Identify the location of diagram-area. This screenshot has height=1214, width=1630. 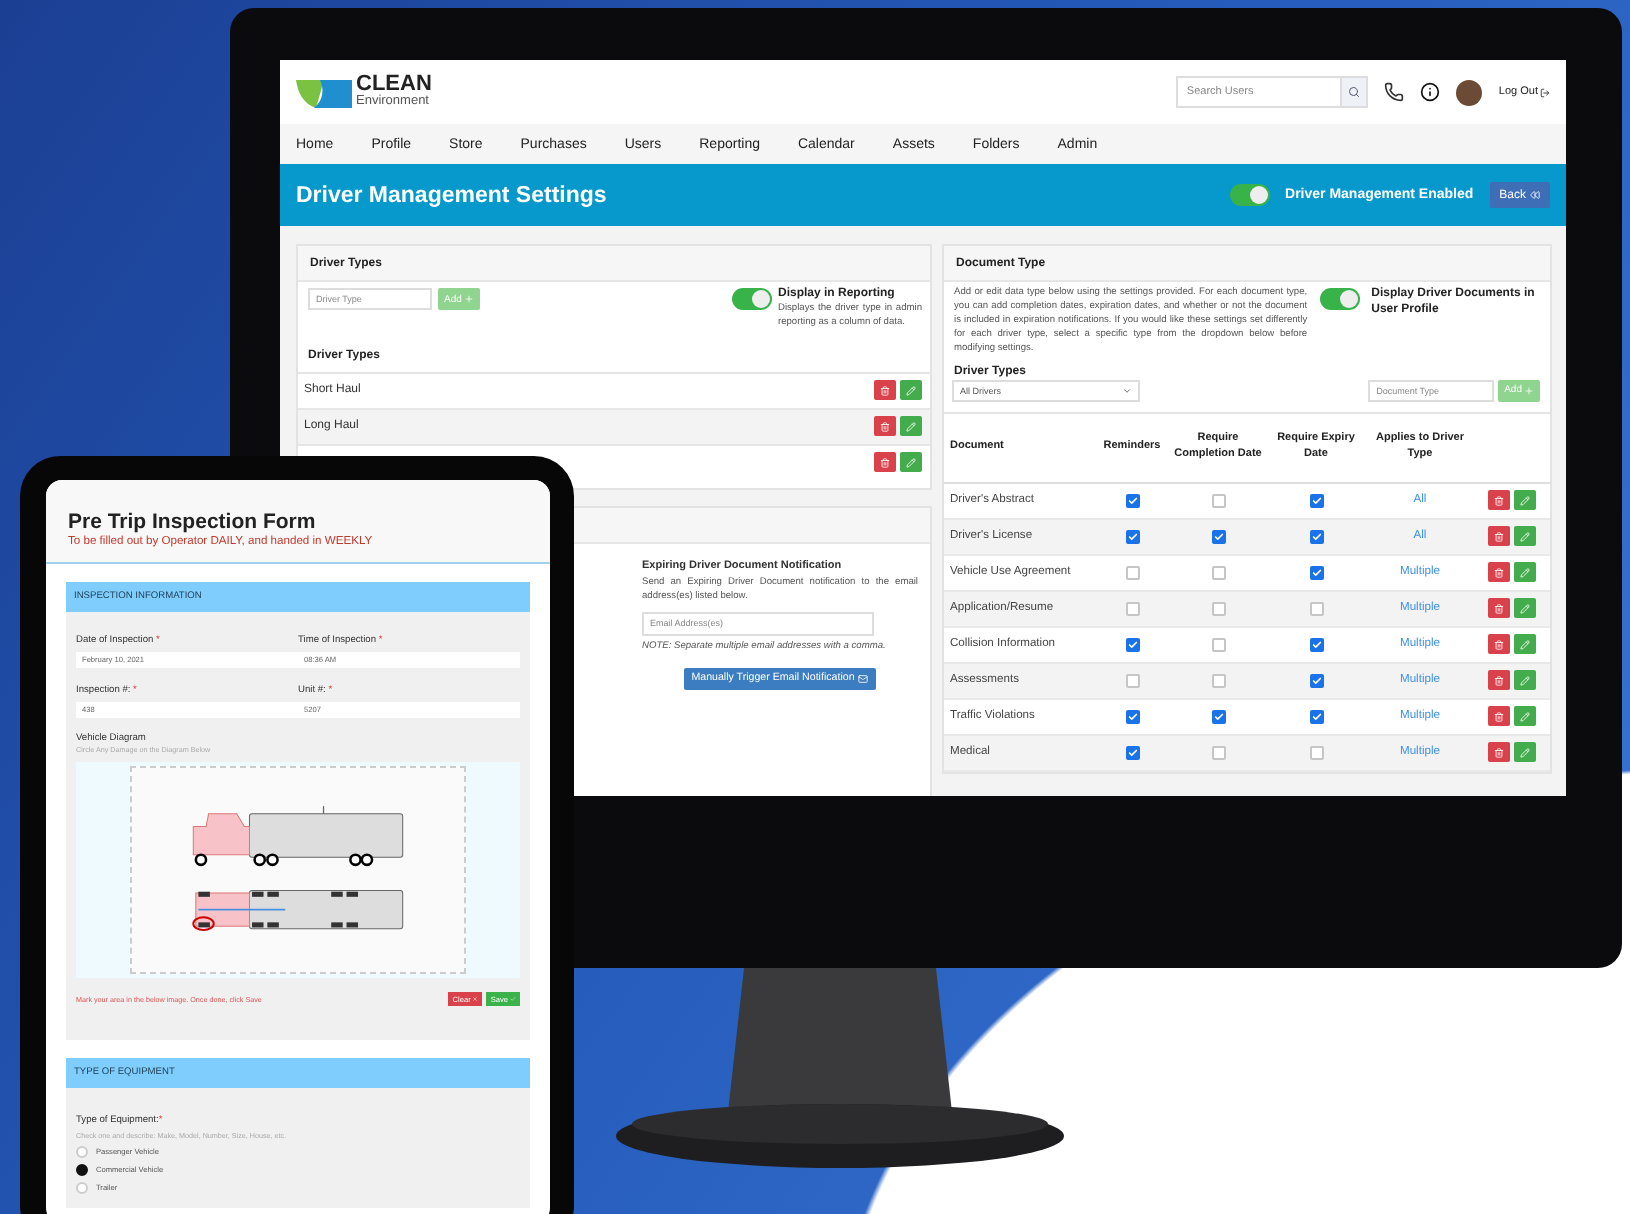
(298, 870).